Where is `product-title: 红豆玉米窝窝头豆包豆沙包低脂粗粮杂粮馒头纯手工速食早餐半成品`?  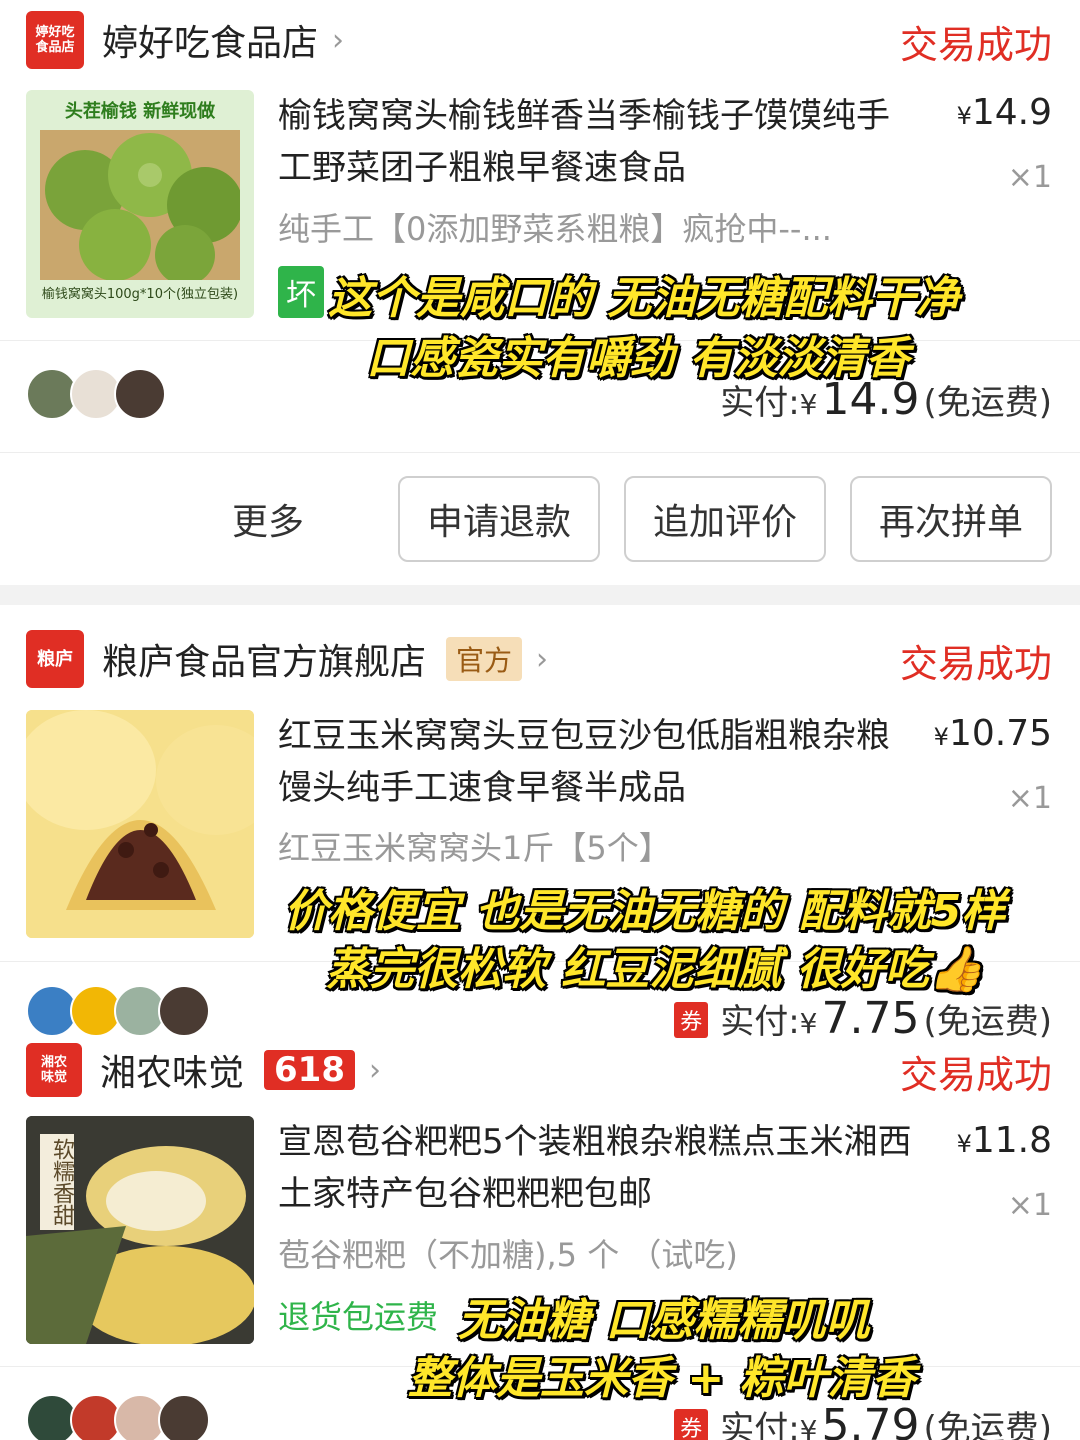 product-title: 红豆玉米窝窝头豆包豆沙包低脂粗粮杂粮馒头纯手工速食早餐半成品 is located at coordinates (598, 762).